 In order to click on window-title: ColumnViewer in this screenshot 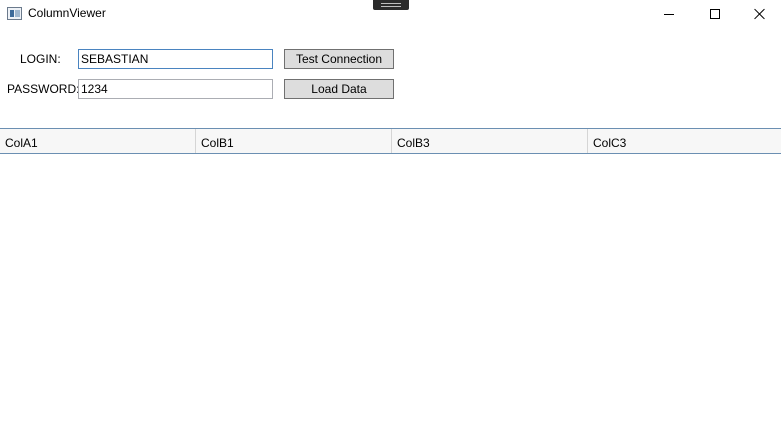, I will do `click(67, 13)`.